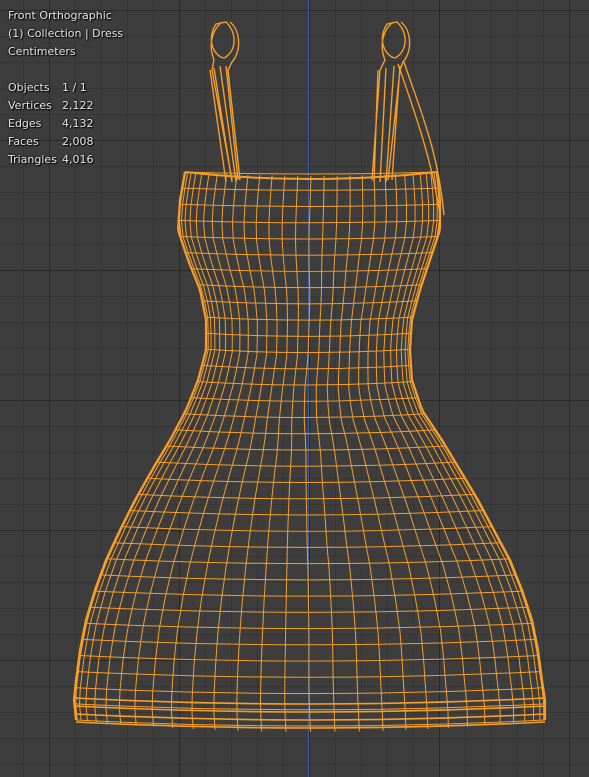 This screenshot has height=777, width=589. I want to click on stat-value: 1 / 1, so click(74, 87).